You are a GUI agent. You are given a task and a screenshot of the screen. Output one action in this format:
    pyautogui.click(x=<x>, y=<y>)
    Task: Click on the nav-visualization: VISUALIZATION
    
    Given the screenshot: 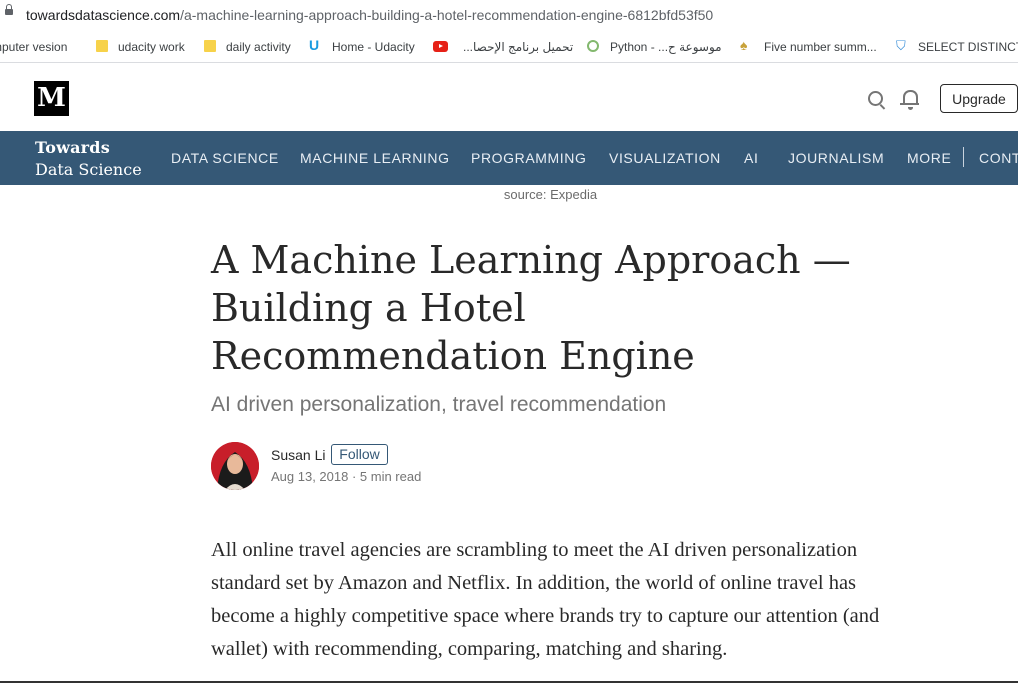 What is the action you would take?
    pyautogui.click(x=665, y=158)
    